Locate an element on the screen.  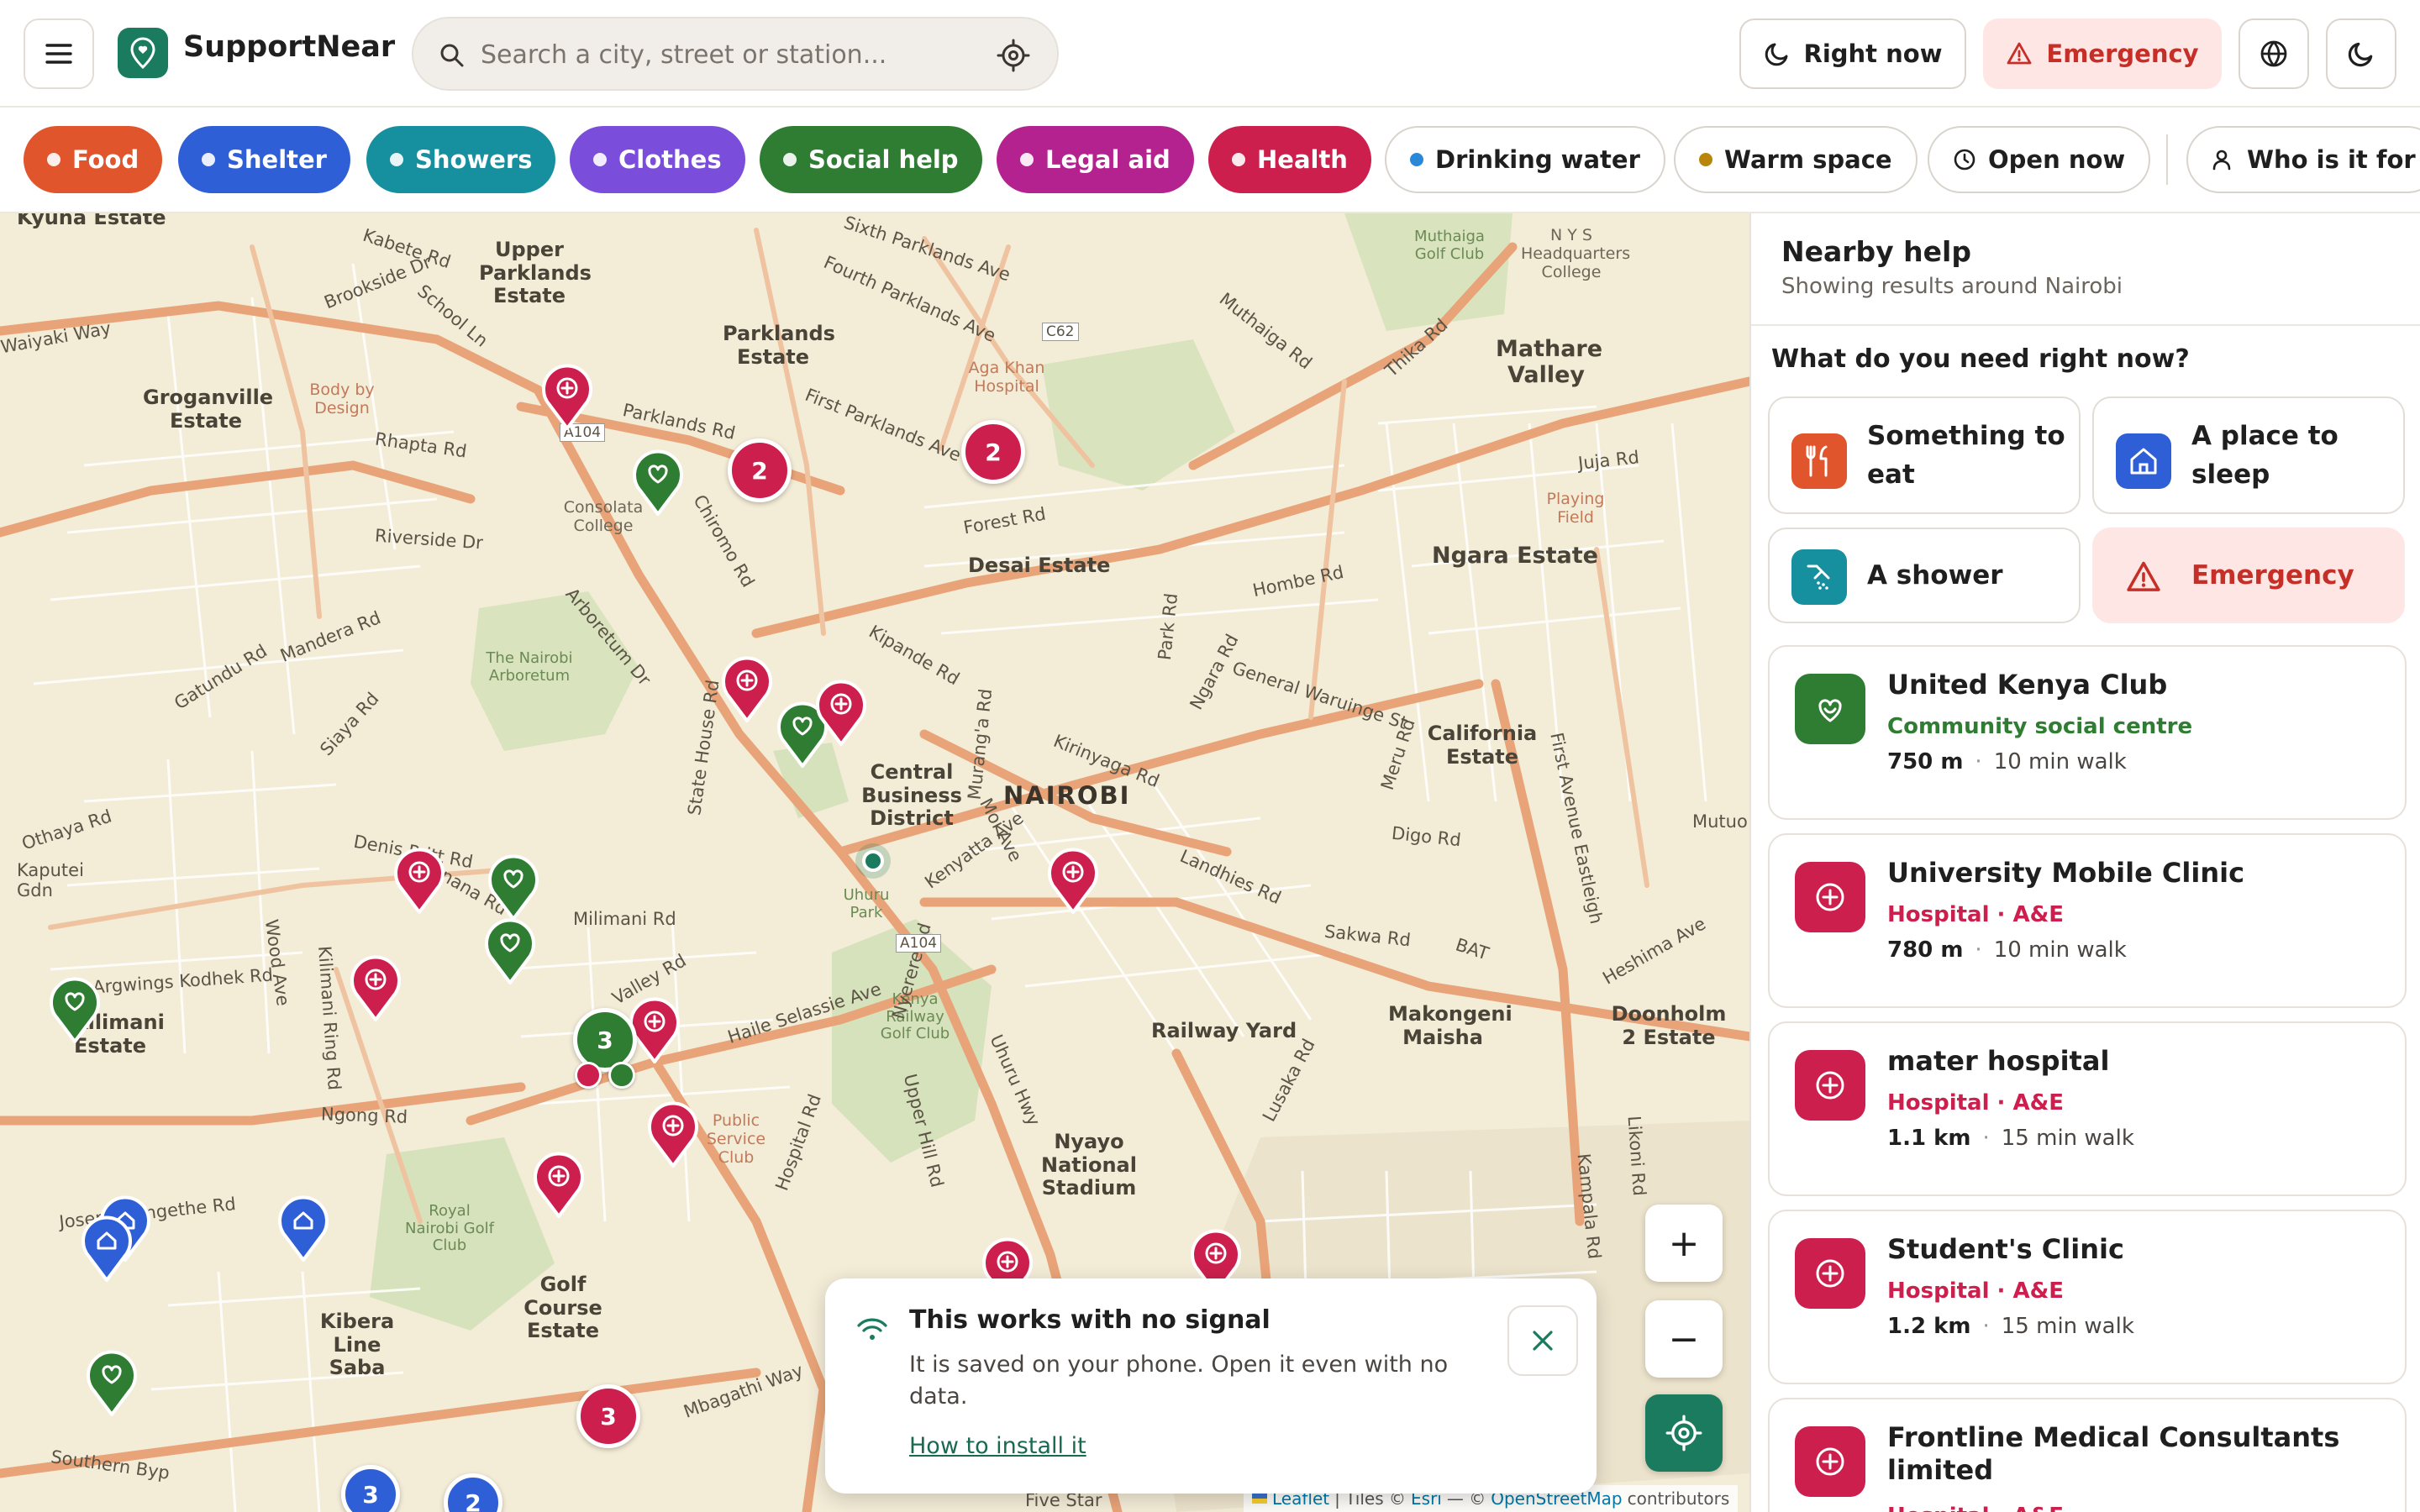
map-area-label: Parklands Estate is located at coordinates (779, 345).